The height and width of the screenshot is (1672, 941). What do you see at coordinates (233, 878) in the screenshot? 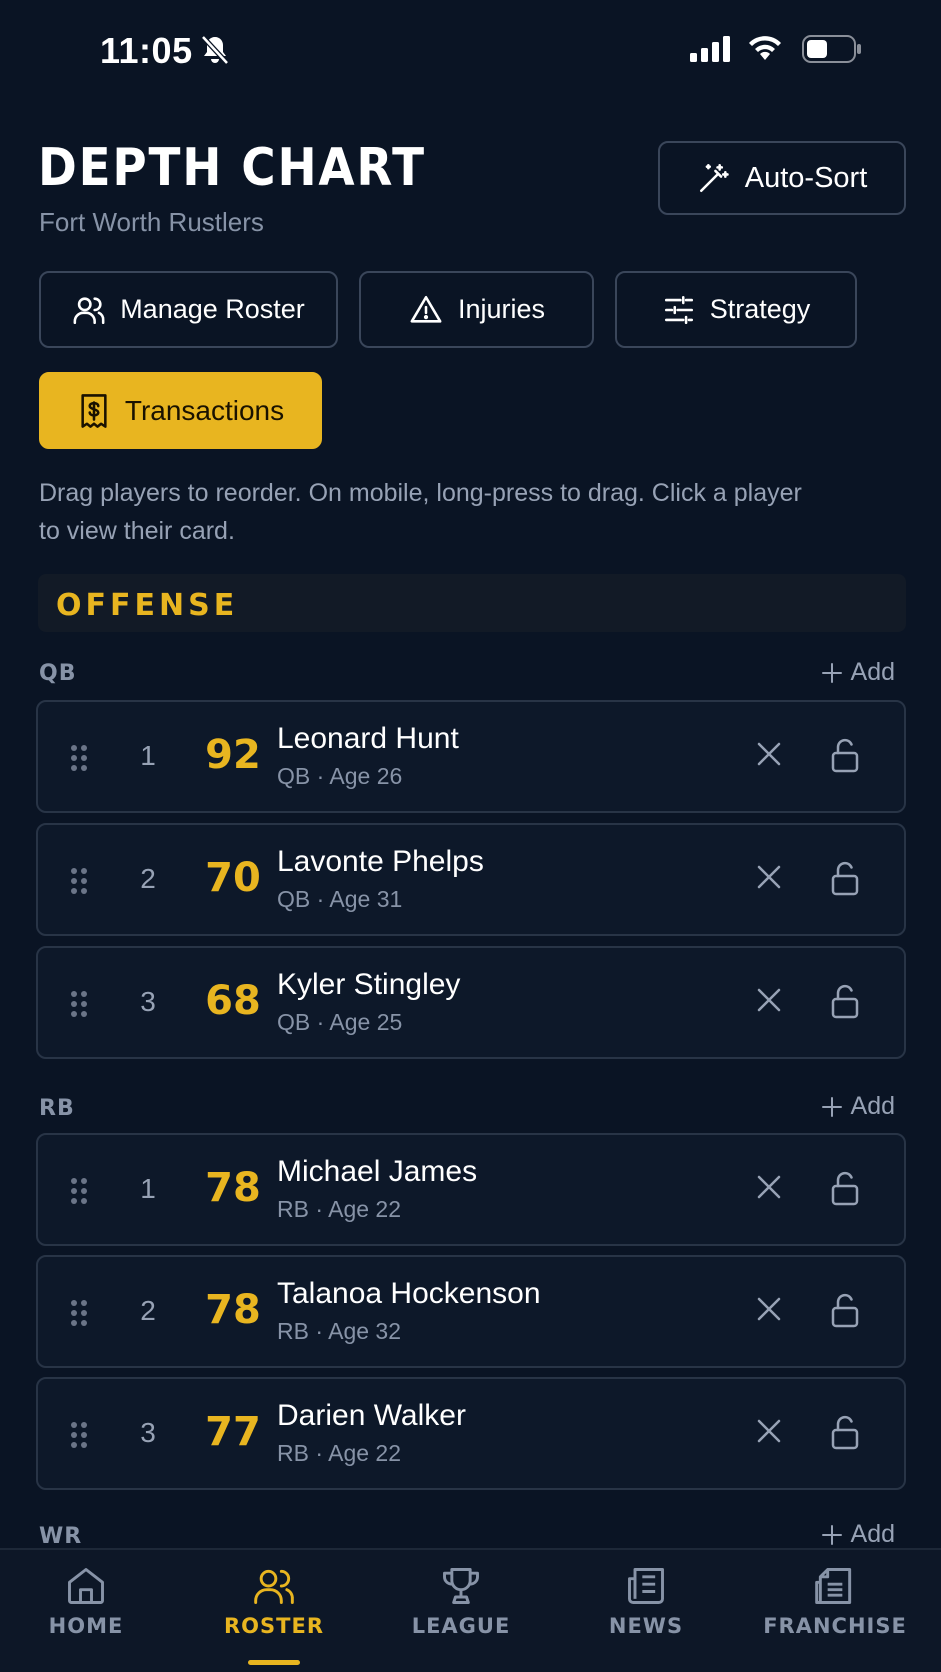
I see `overall-rating: 70` at bounding box center [233, 878].